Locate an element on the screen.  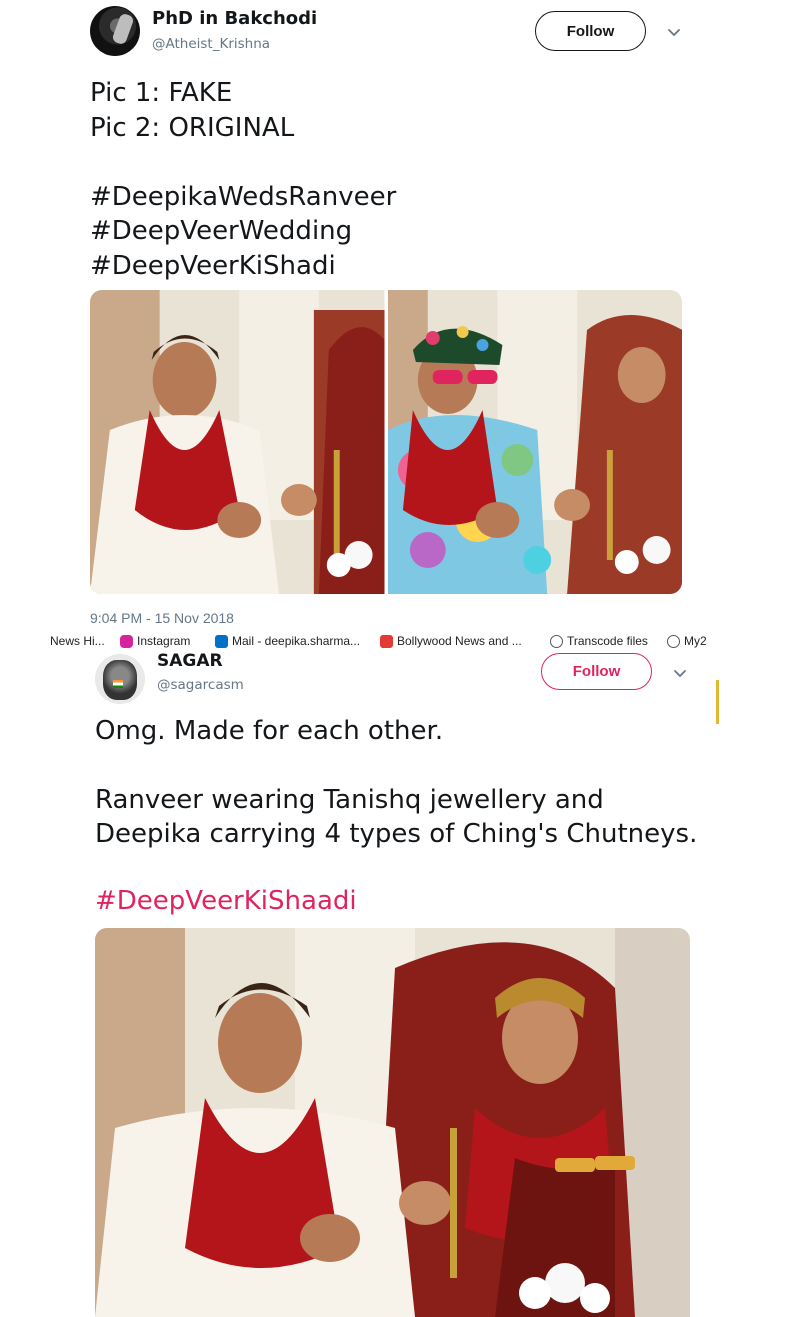
mail-icon is located at coordinates (221, 641).